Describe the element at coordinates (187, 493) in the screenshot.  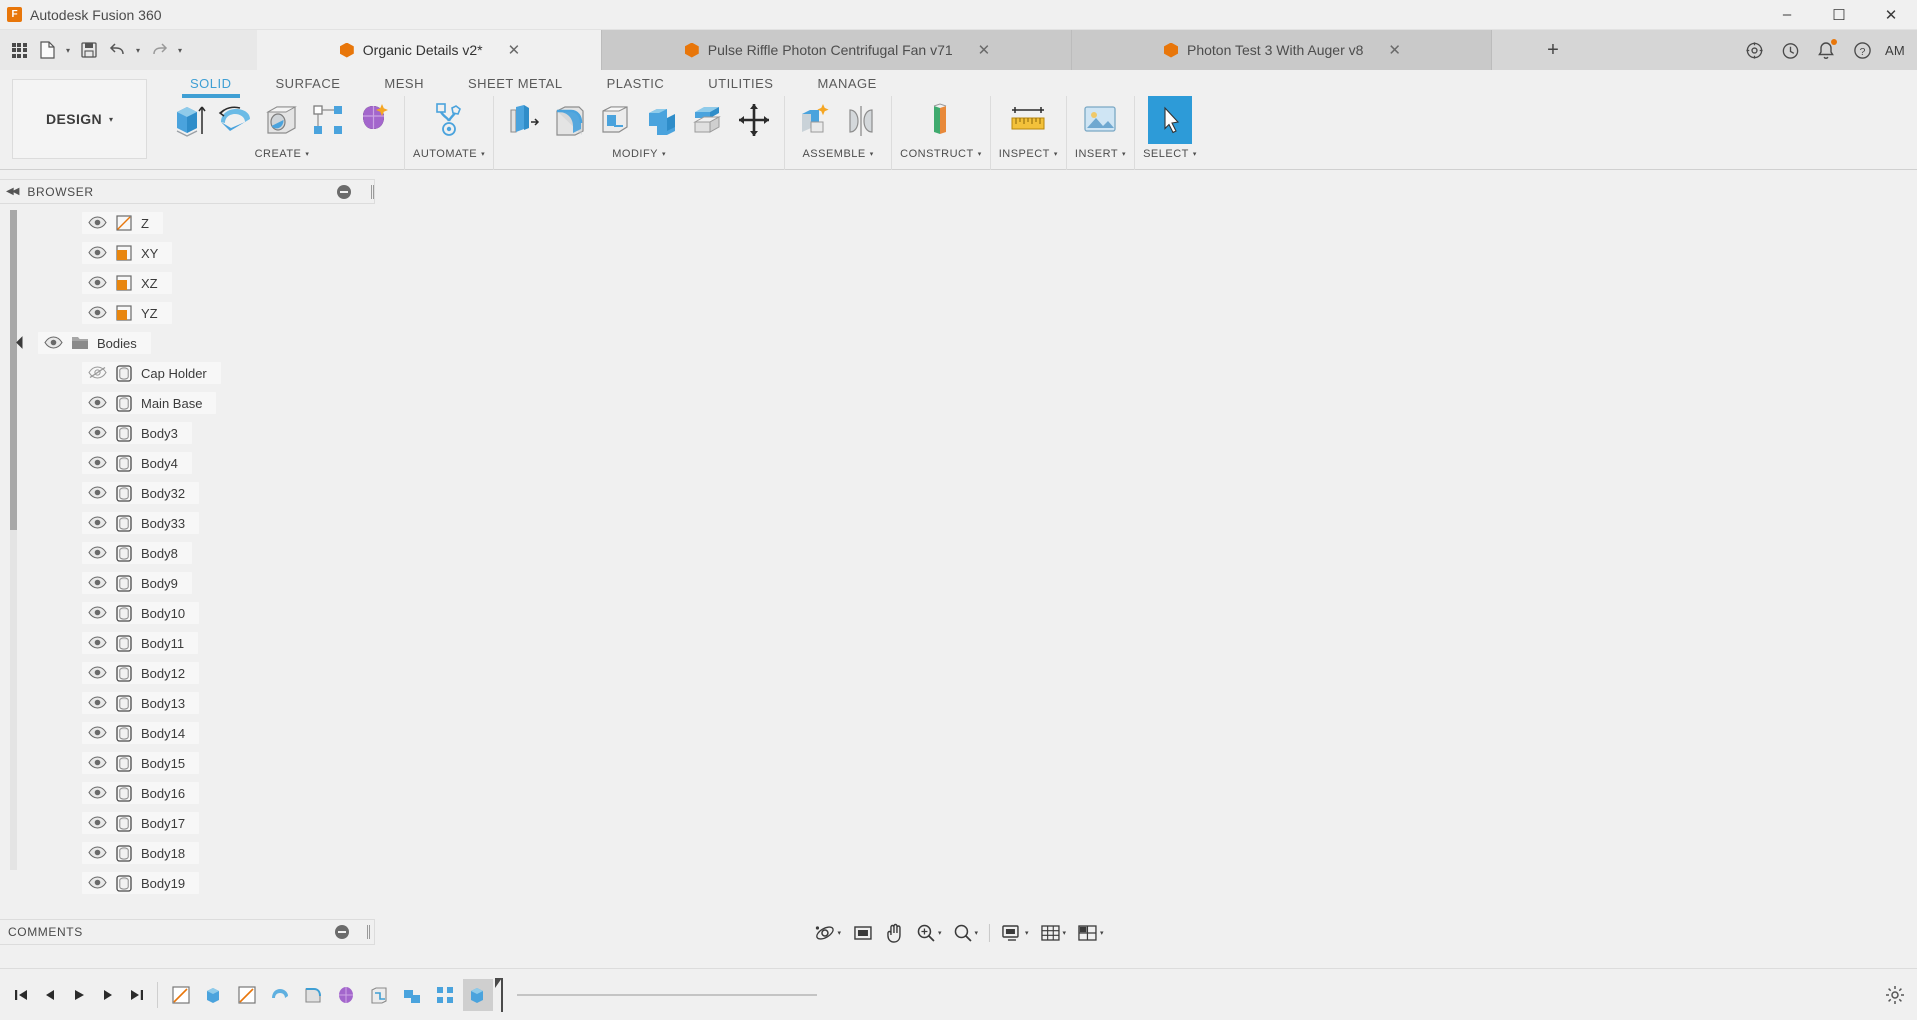
I see `browser-tree-item: Body32` at that location.